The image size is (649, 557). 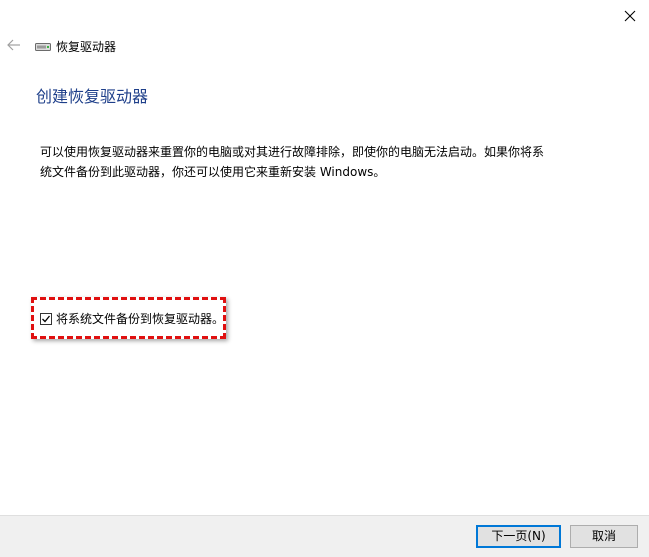 I want to click on next-button: 下一页(N), so click(x=518, y=536).